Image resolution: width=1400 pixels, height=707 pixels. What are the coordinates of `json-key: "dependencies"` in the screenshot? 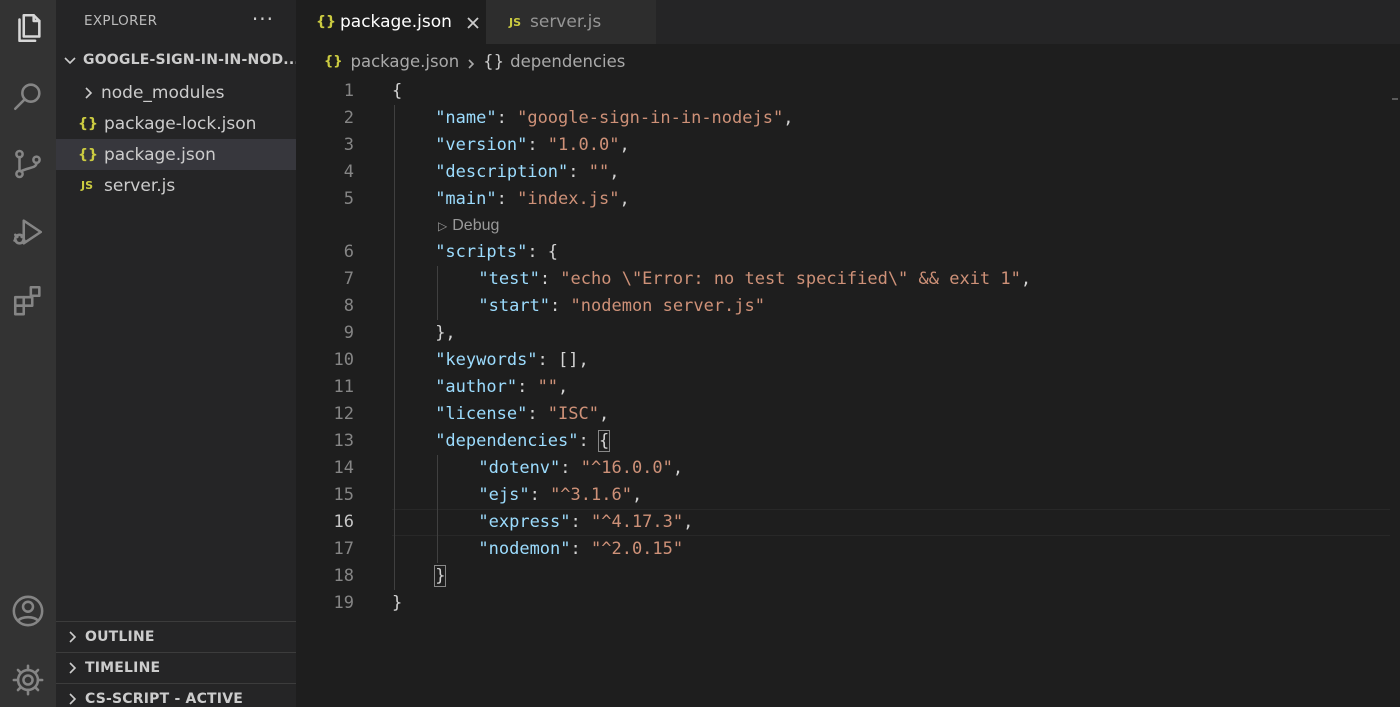 It's located at (507, 441).